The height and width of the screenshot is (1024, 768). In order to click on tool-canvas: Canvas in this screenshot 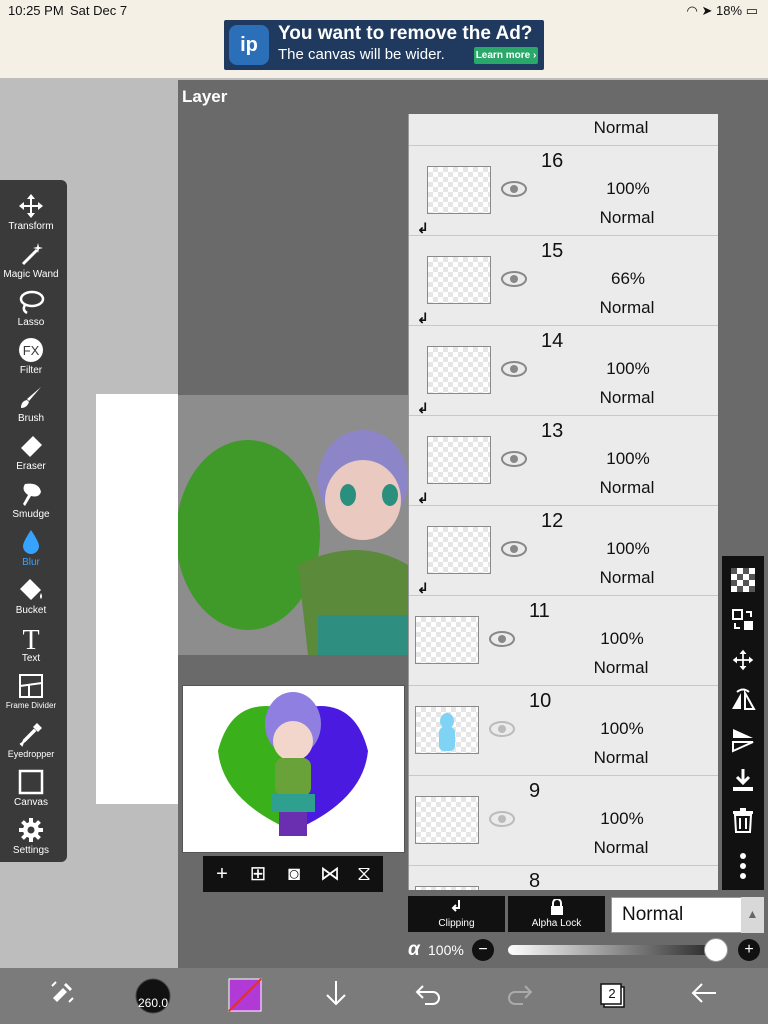, I will do `click(31, 786)`.